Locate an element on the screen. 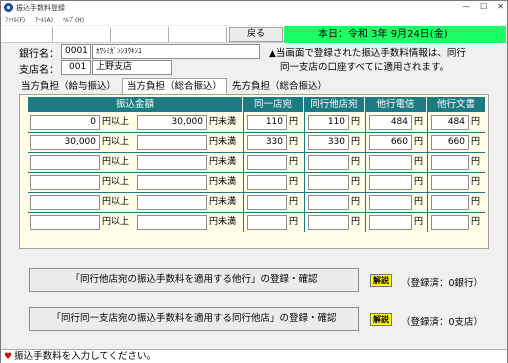  same-bank-help-button: 解説 is located at coordinates (381, 319).